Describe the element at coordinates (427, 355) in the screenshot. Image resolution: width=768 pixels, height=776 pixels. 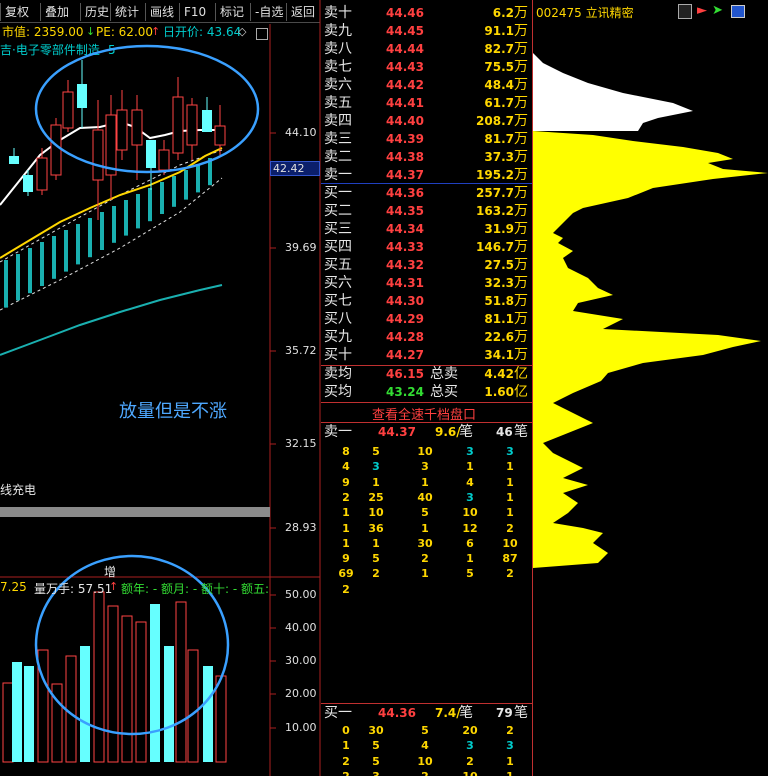
I see `orderbook-row: 买十 44.27 34.1万` at that location.